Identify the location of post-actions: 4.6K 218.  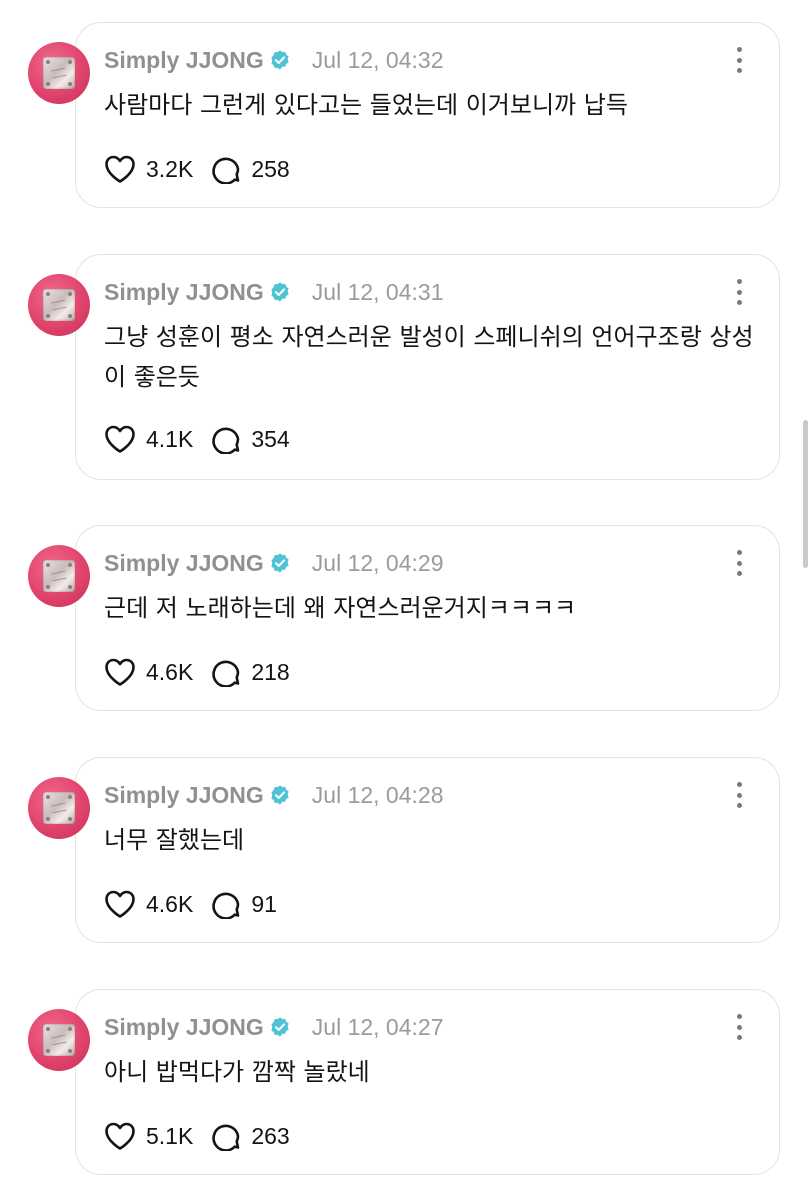
(197, 672).